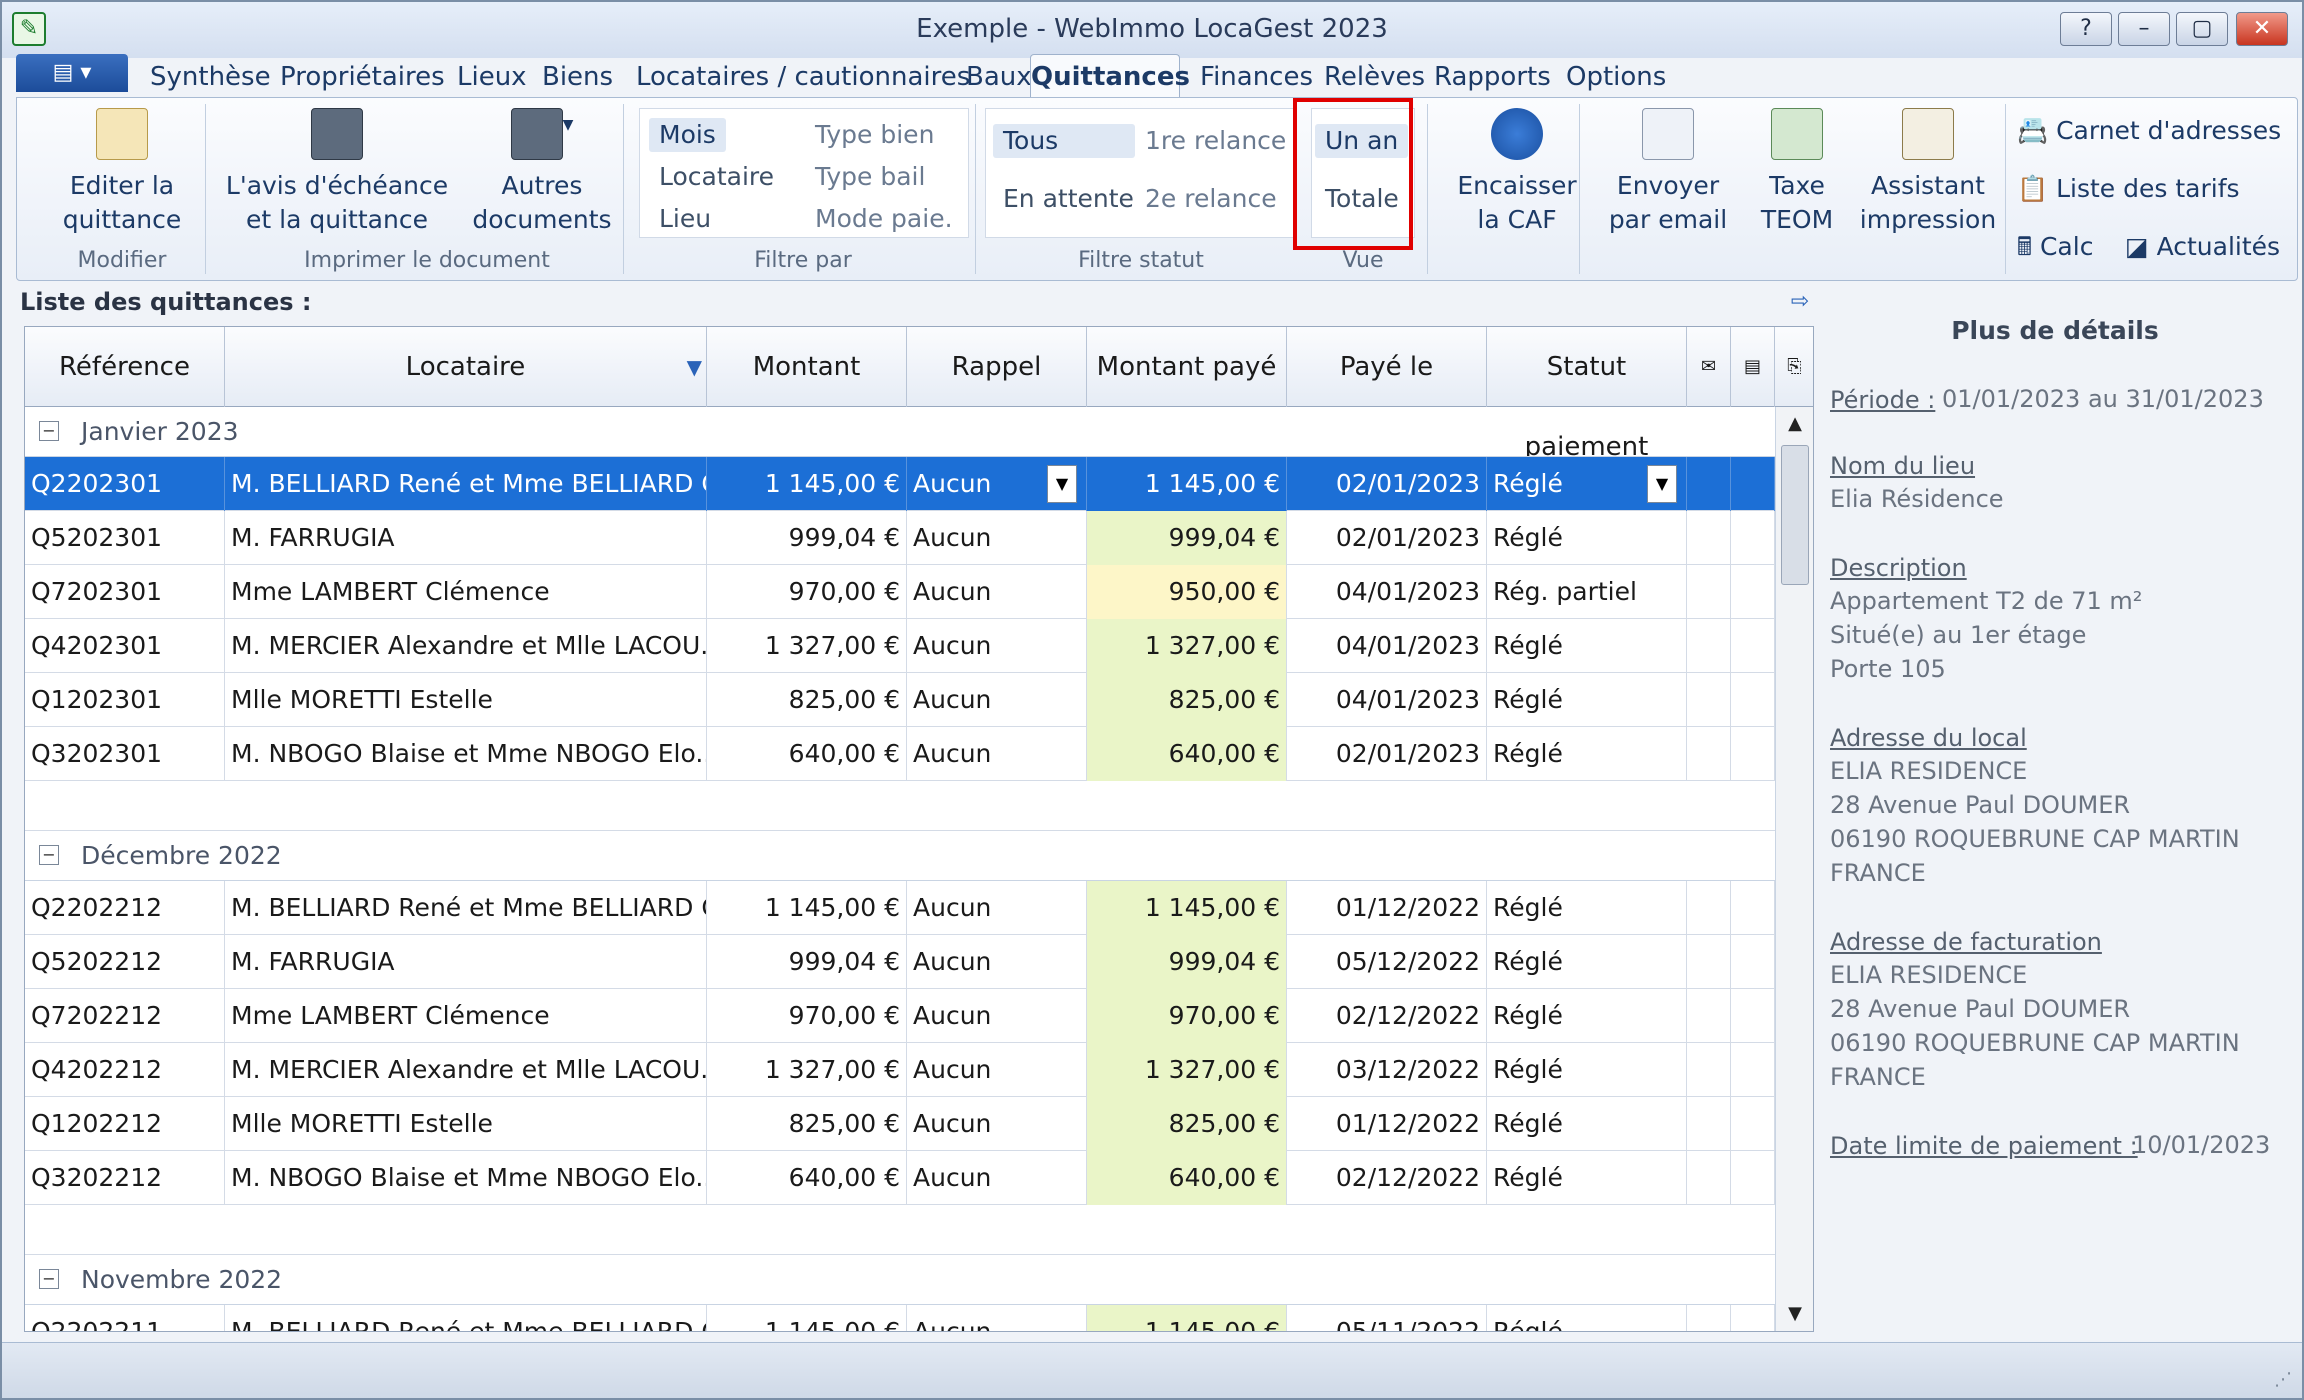 Image resolution: width=2304 pixels, height=1400 pixels. What do you see at coordinates (125, 1178) in the screenshot?
I see `cell-reference: Q3202212` at bounding box center [125, 1178].